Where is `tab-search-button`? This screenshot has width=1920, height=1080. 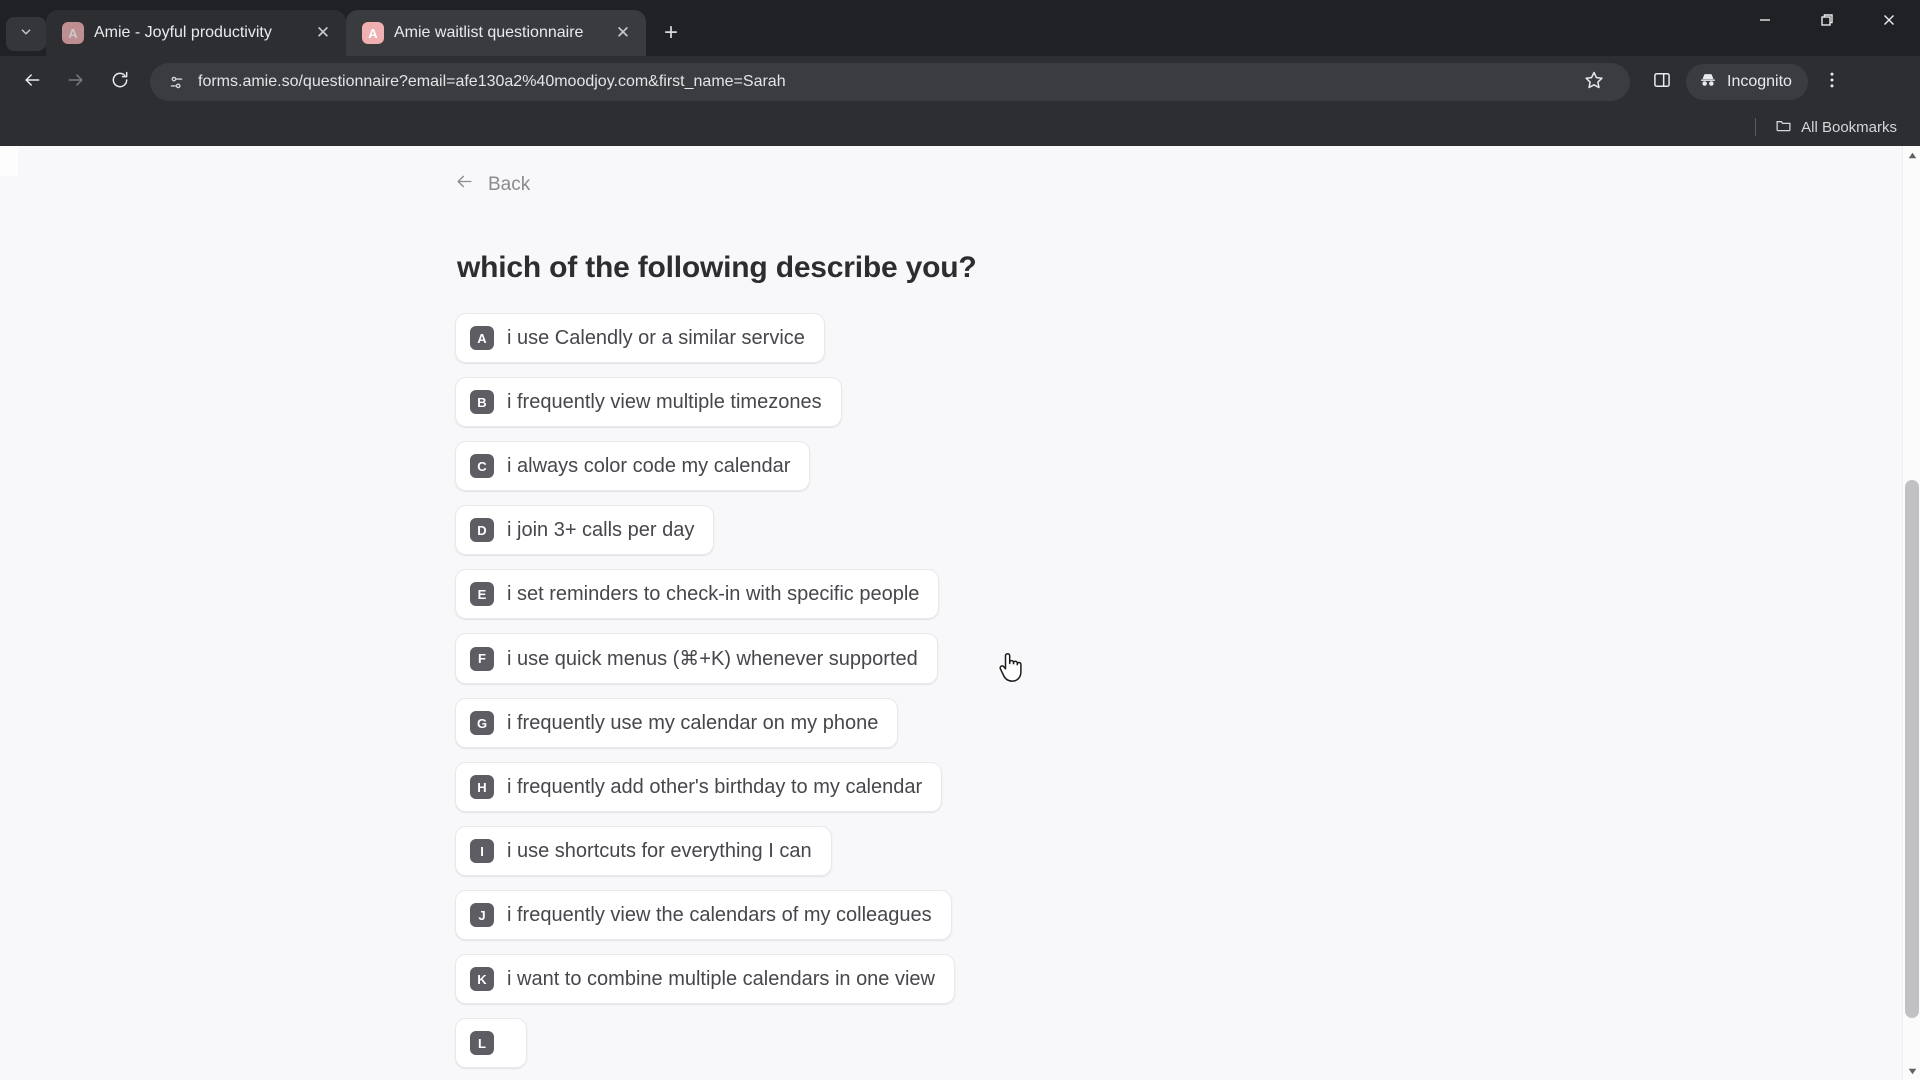
tab-search-button is located at coordinates (26, 34).